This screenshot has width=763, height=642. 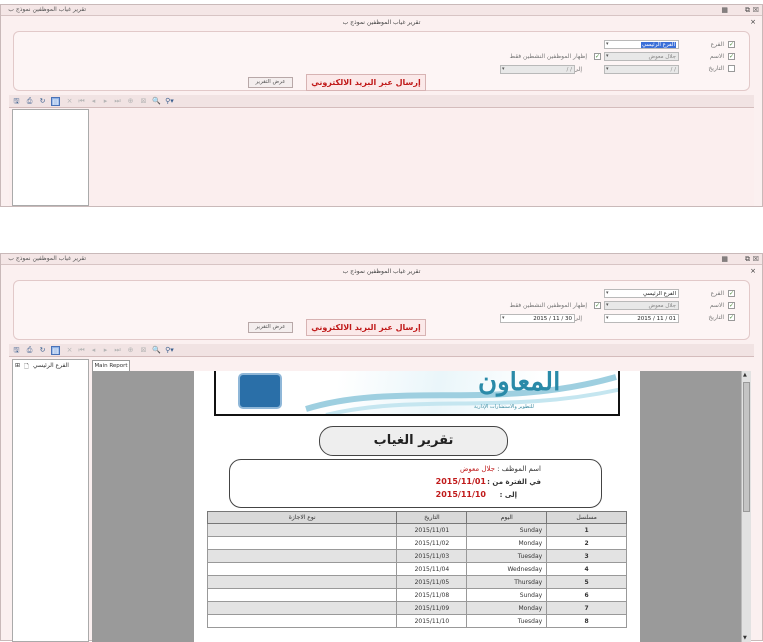 I want to click on date-checkbox, so click(x=731, y=68).